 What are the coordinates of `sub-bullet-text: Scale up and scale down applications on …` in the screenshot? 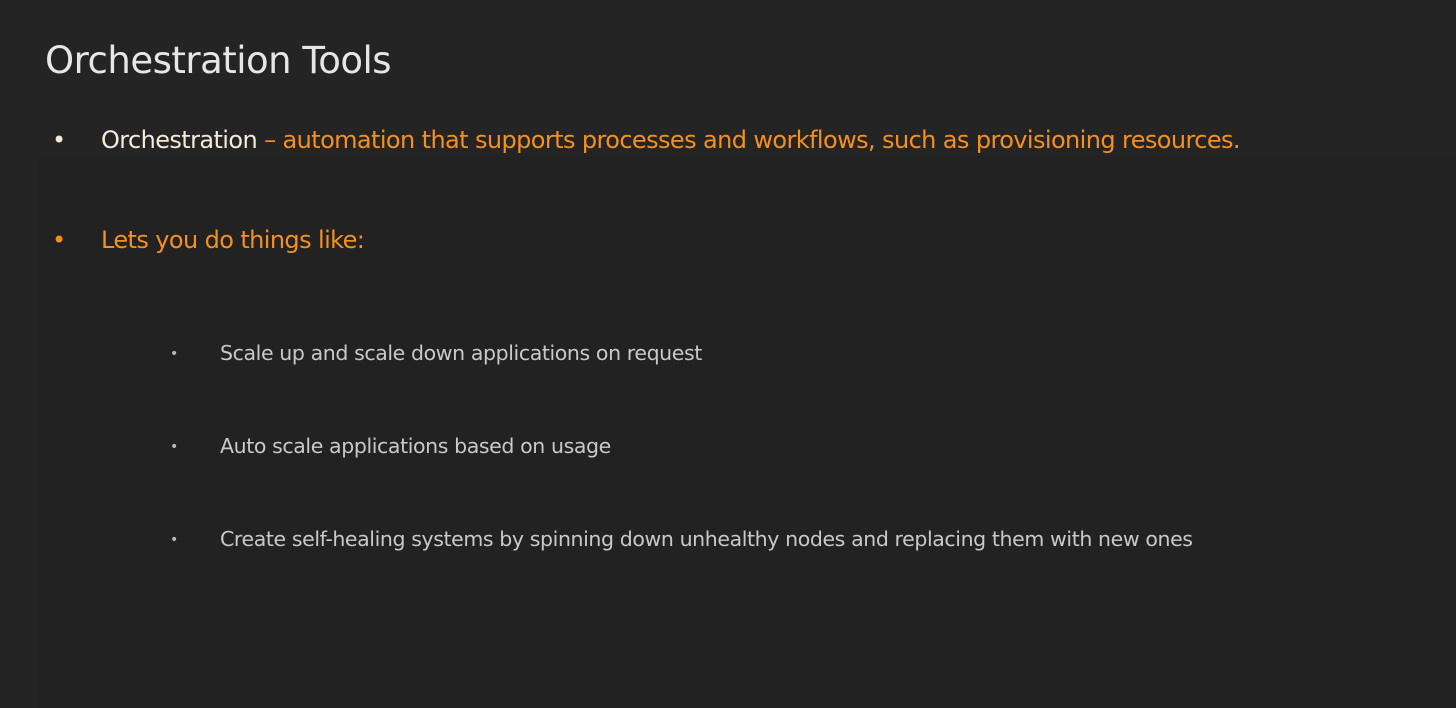 It's located at (461, 353).